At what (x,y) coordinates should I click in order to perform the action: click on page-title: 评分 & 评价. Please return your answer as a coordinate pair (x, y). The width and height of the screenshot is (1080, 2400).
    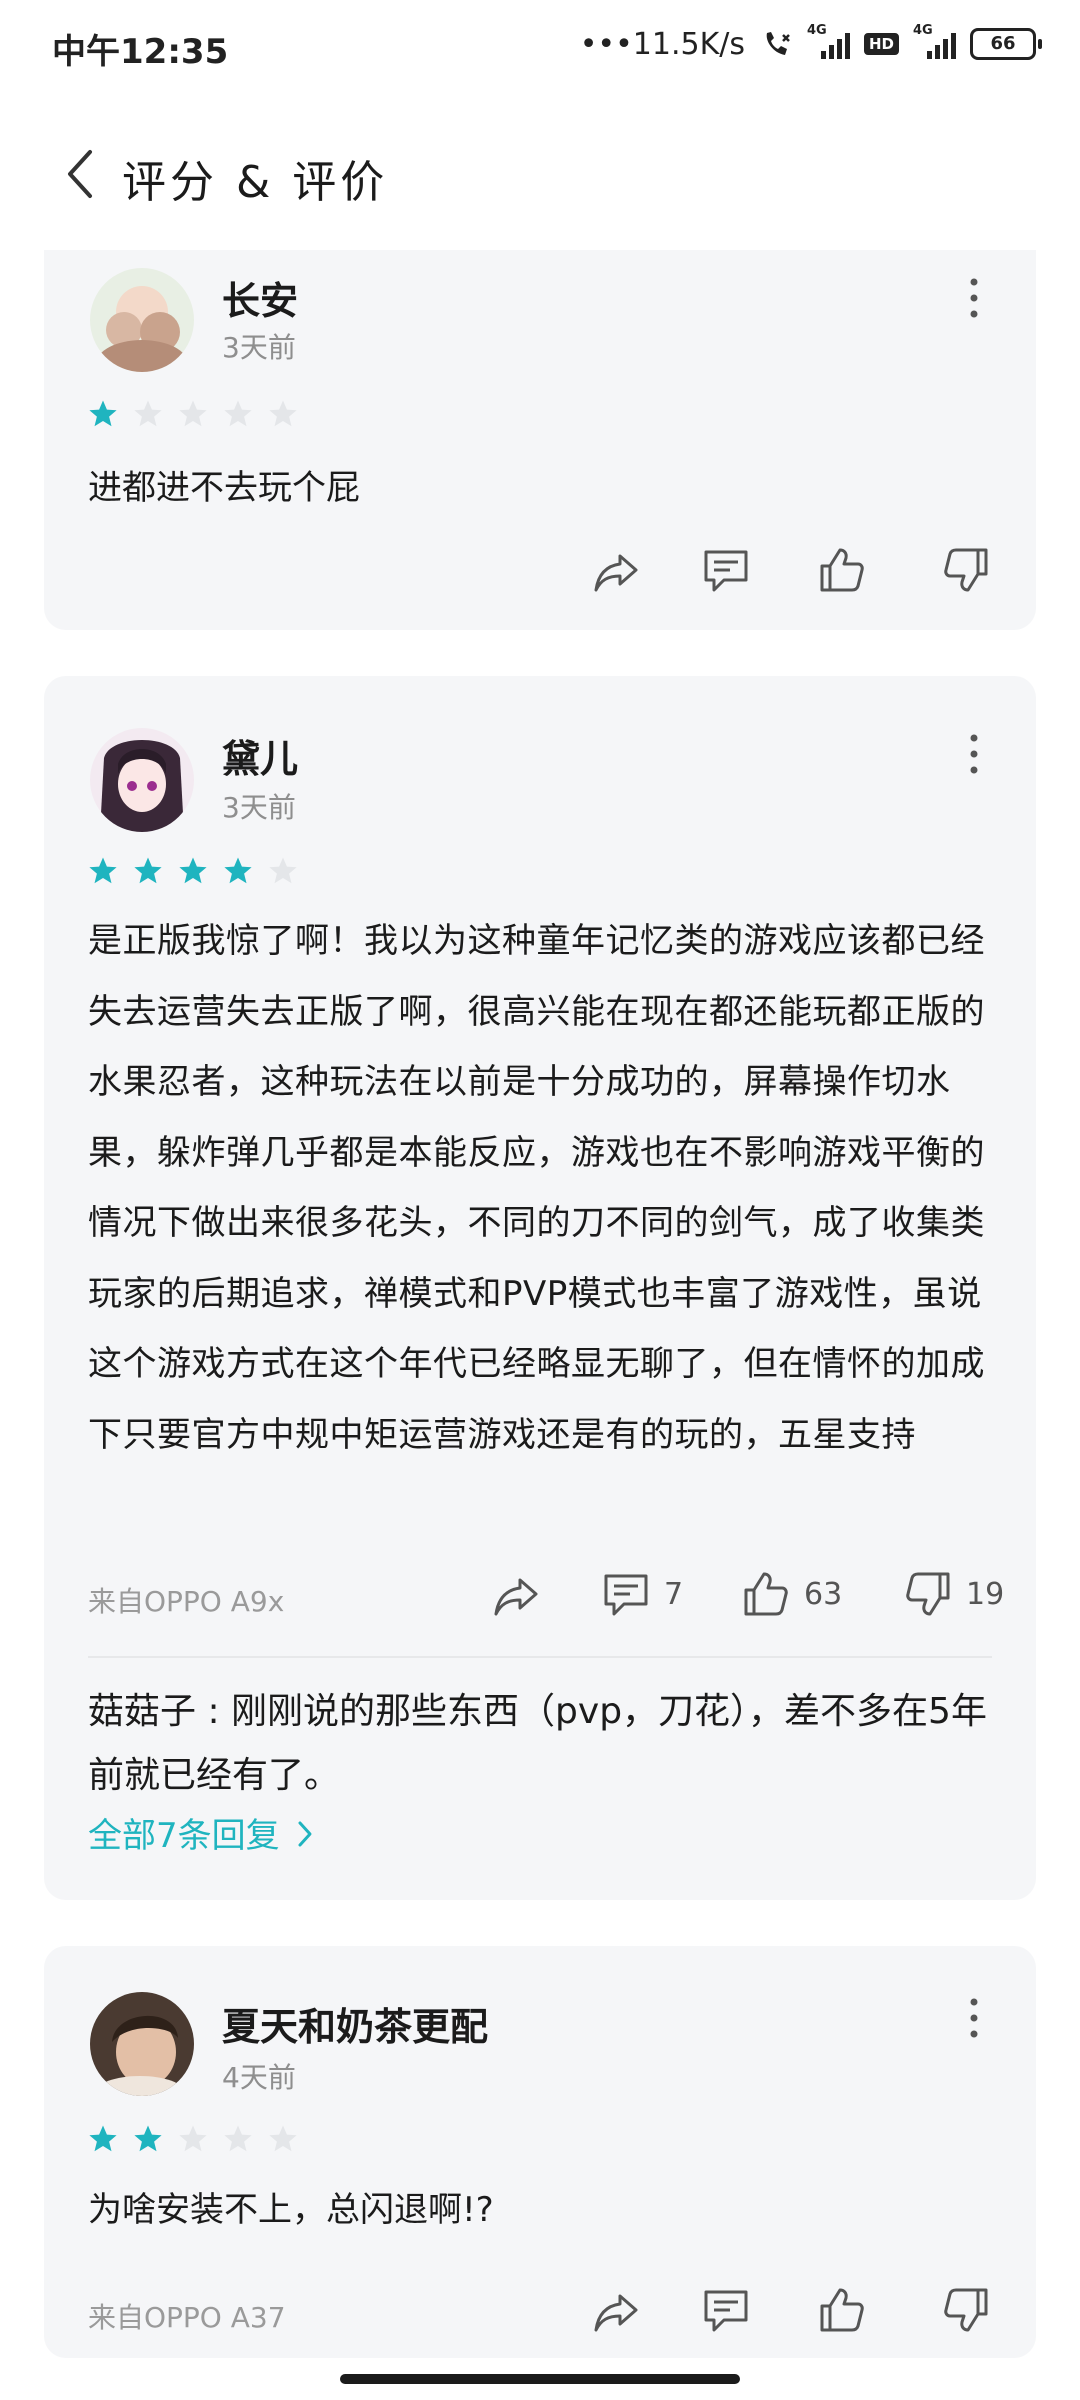
    Looking at the image, I should click on (255, 182).